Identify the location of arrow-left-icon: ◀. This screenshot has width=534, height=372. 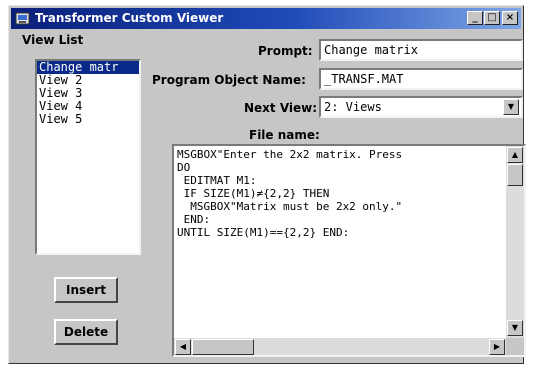
(183, 346).